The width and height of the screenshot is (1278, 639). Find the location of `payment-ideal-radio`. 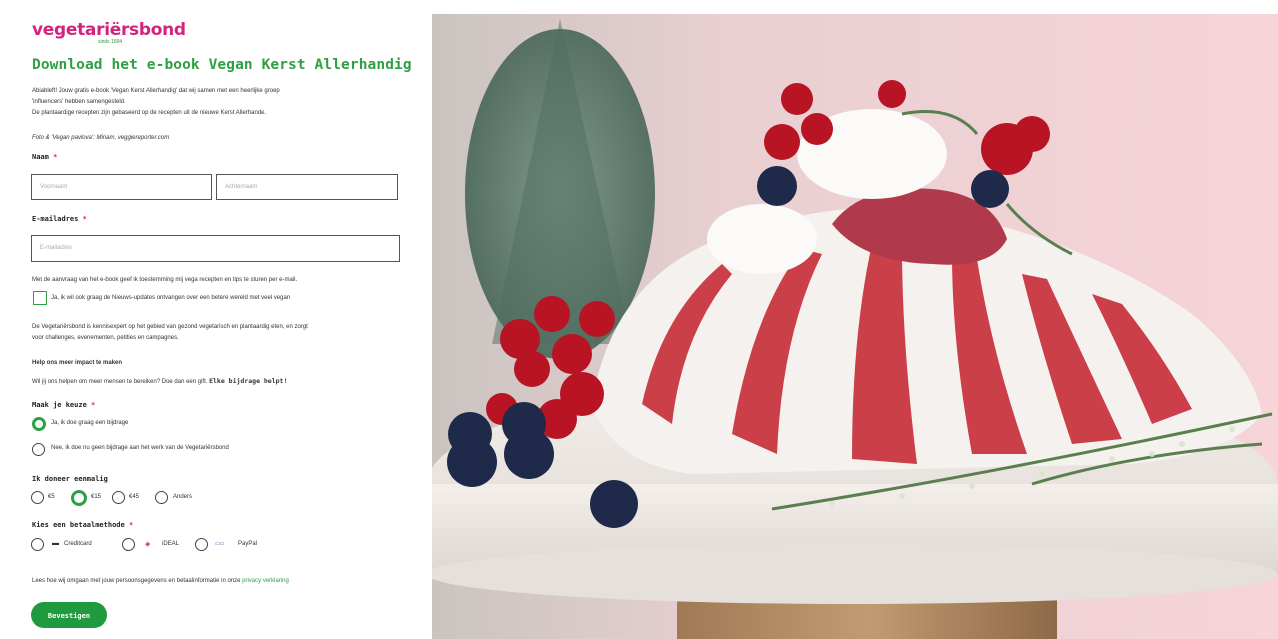

payment-ideal-radio is located at coordinates (128, 544).